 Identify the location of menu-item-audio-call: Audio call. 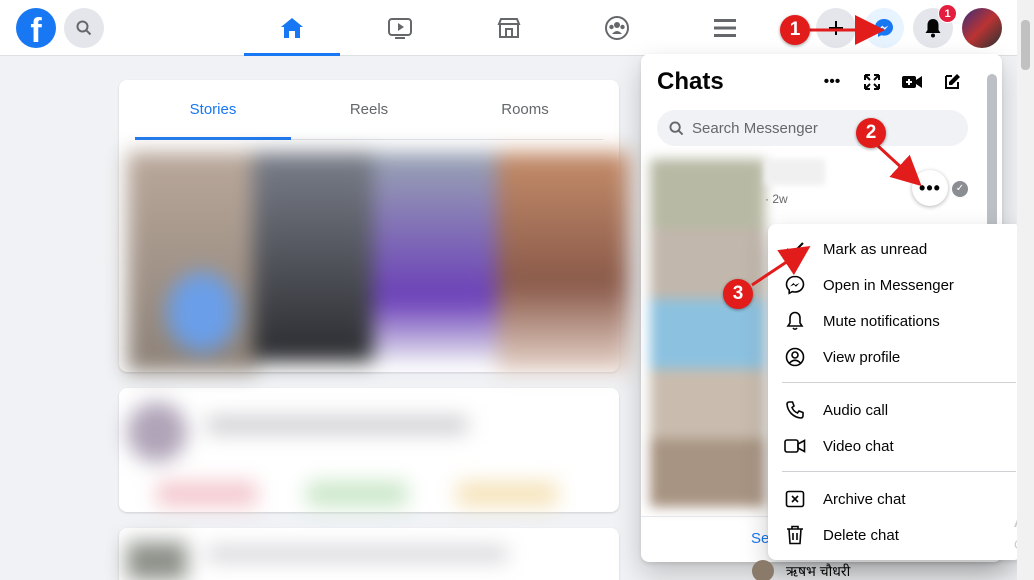
(896, 410).